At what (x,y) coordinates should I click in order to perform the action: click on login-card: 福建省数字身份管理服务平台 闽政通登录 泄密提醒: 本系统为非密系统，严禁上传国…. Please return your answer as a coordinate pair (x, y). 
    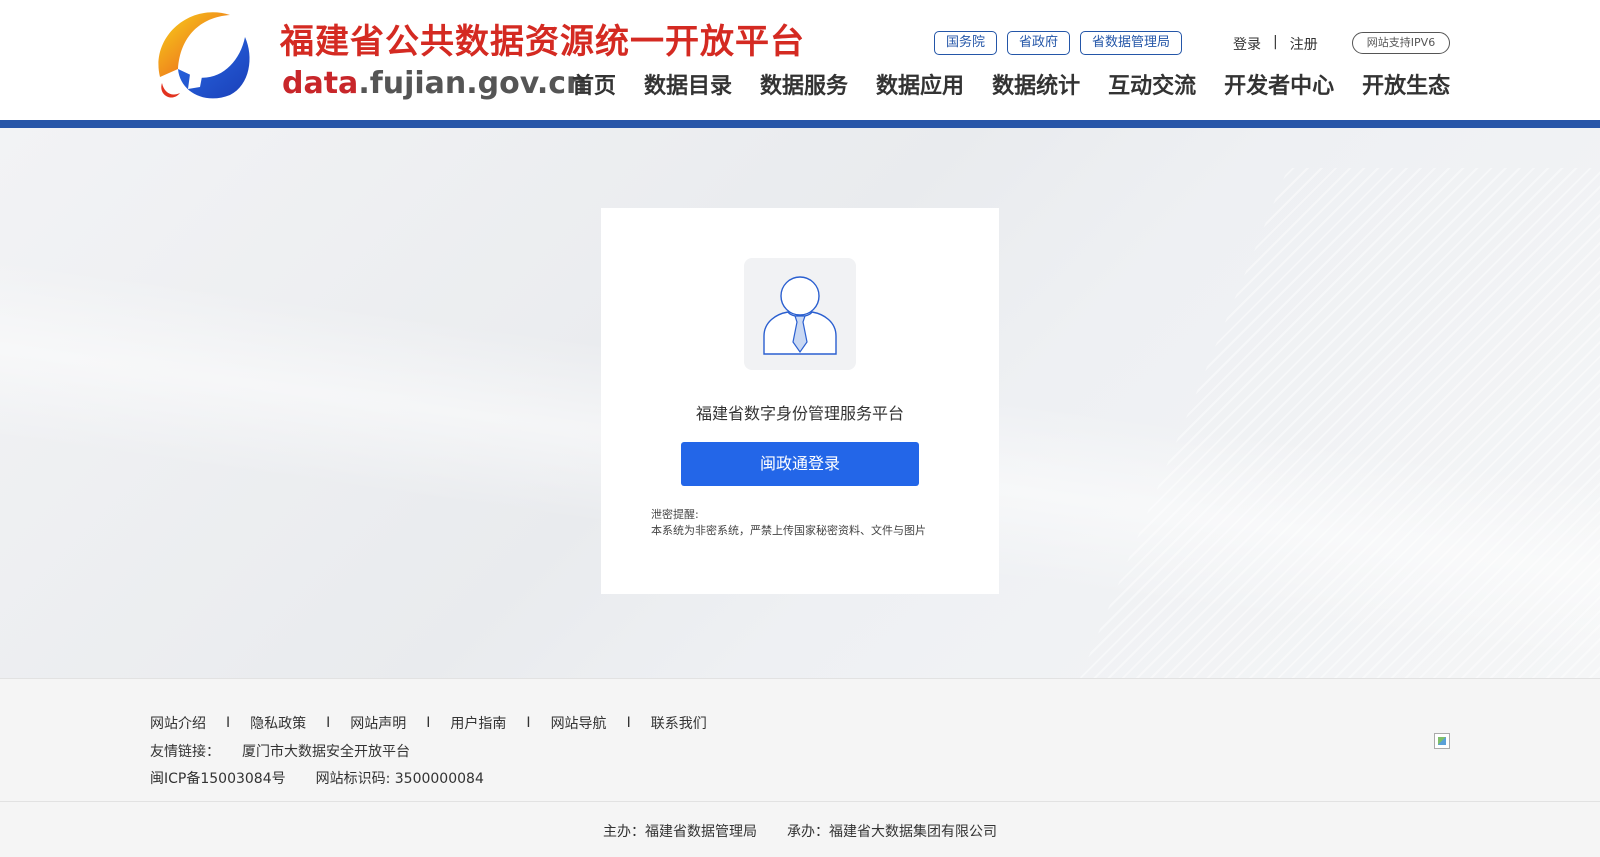
    Looking at the image, I should click on (800, 401).